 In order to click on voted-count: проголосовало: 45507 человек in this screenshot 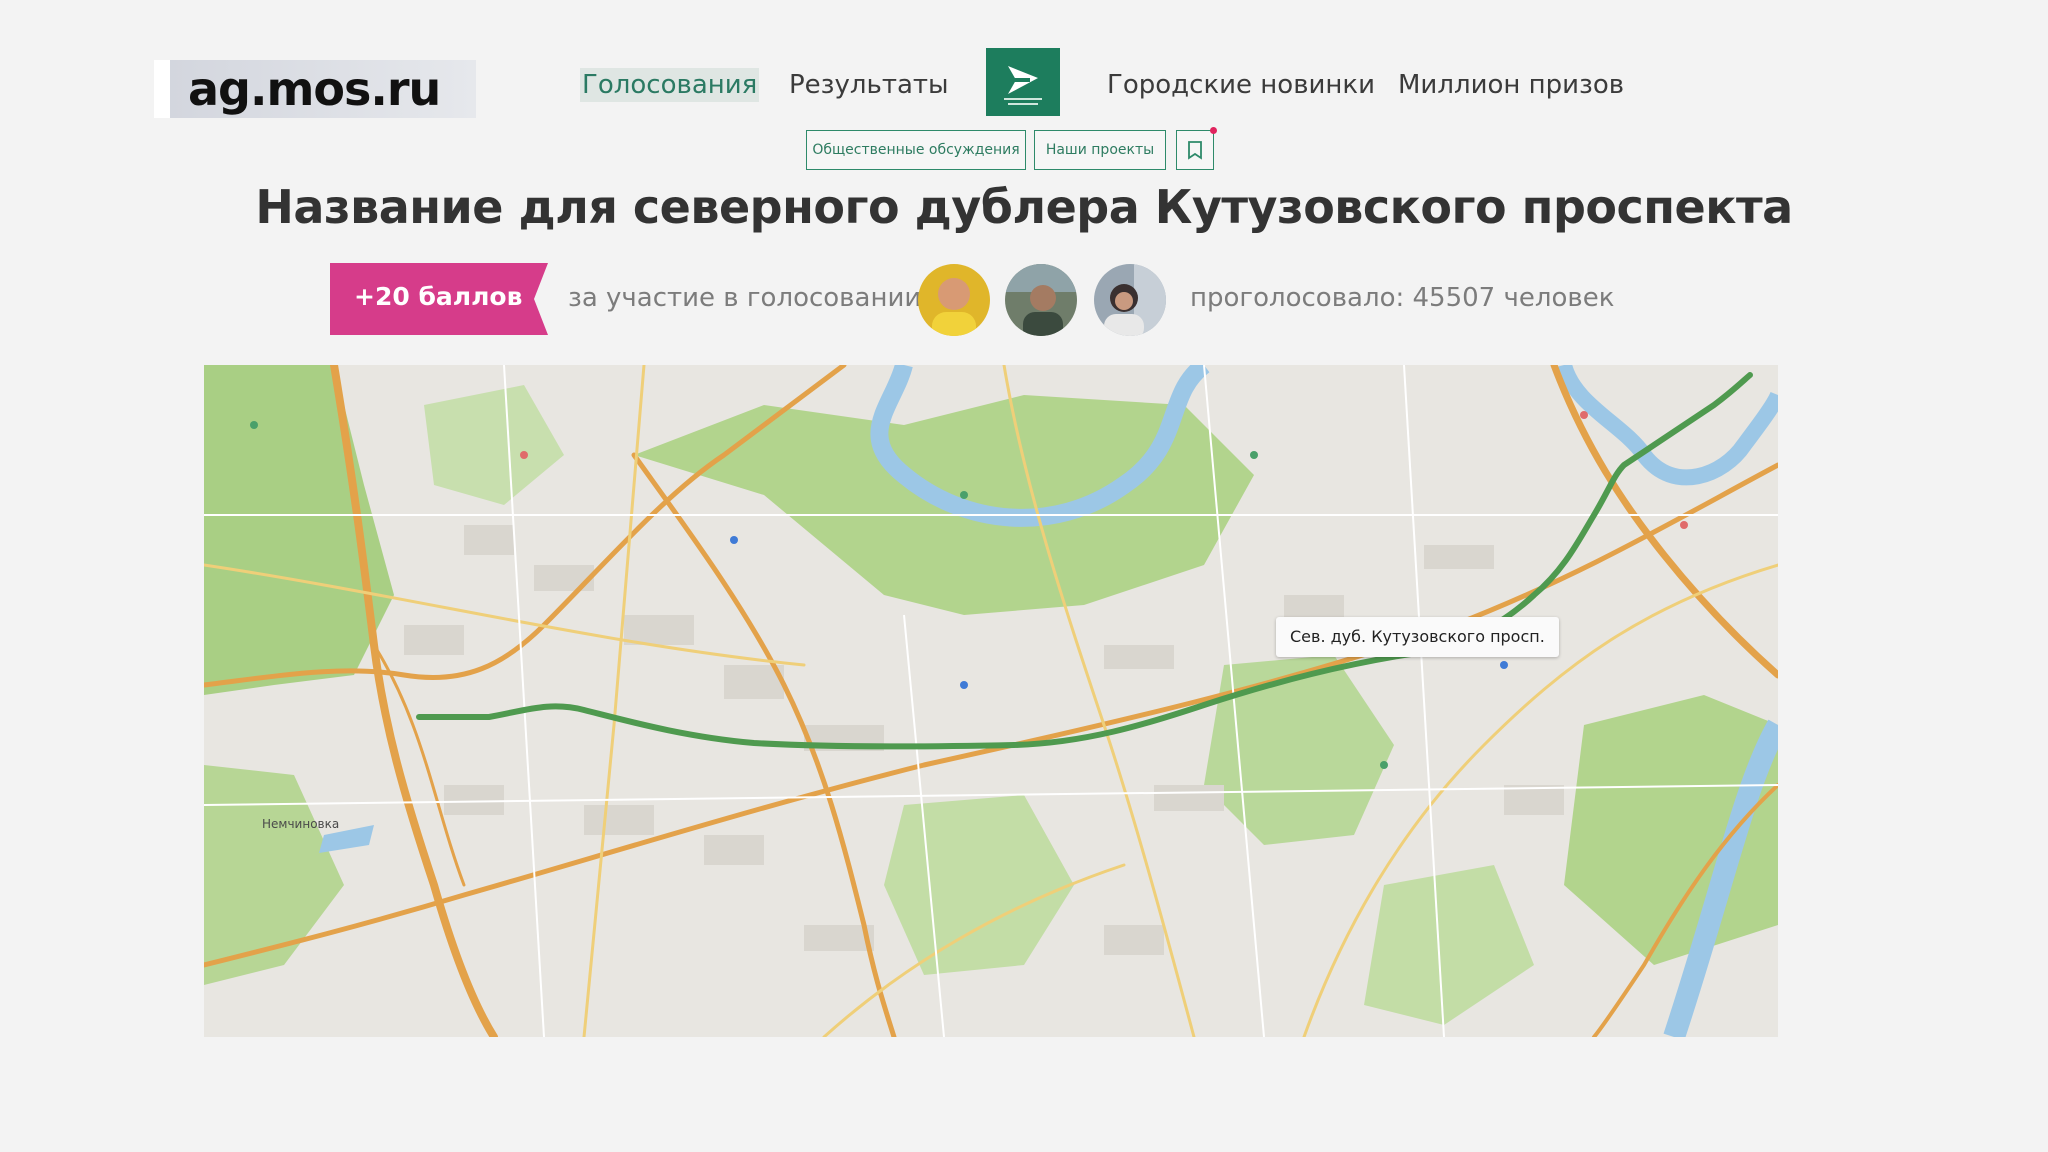, I will do `click(1402, 298)`.